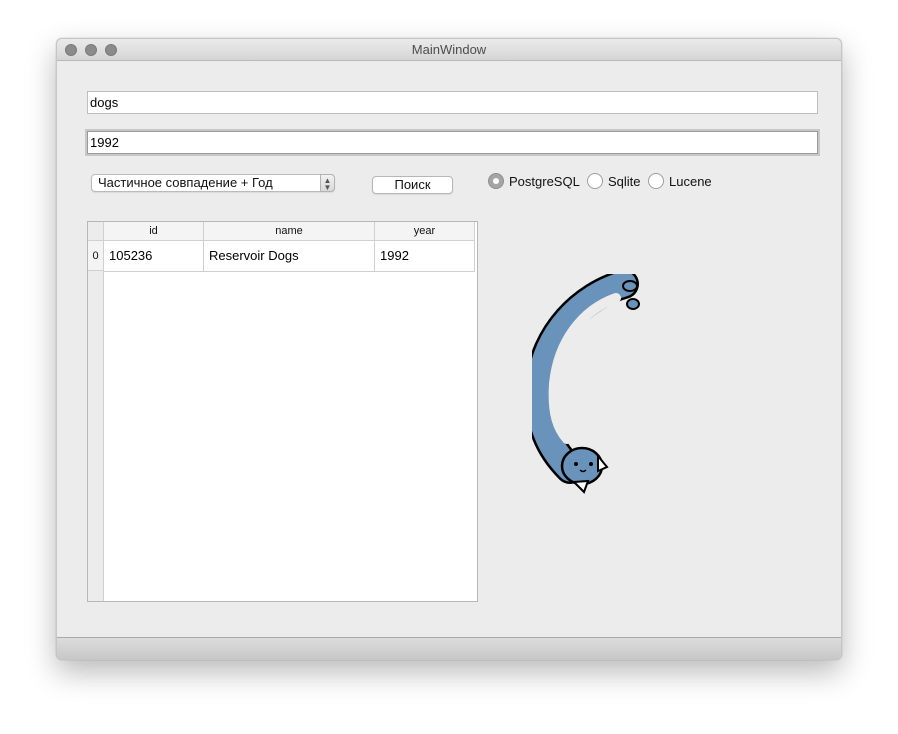 This screenshot has width=898, height=734. I want to click on search-query-input, so click(452, 102).